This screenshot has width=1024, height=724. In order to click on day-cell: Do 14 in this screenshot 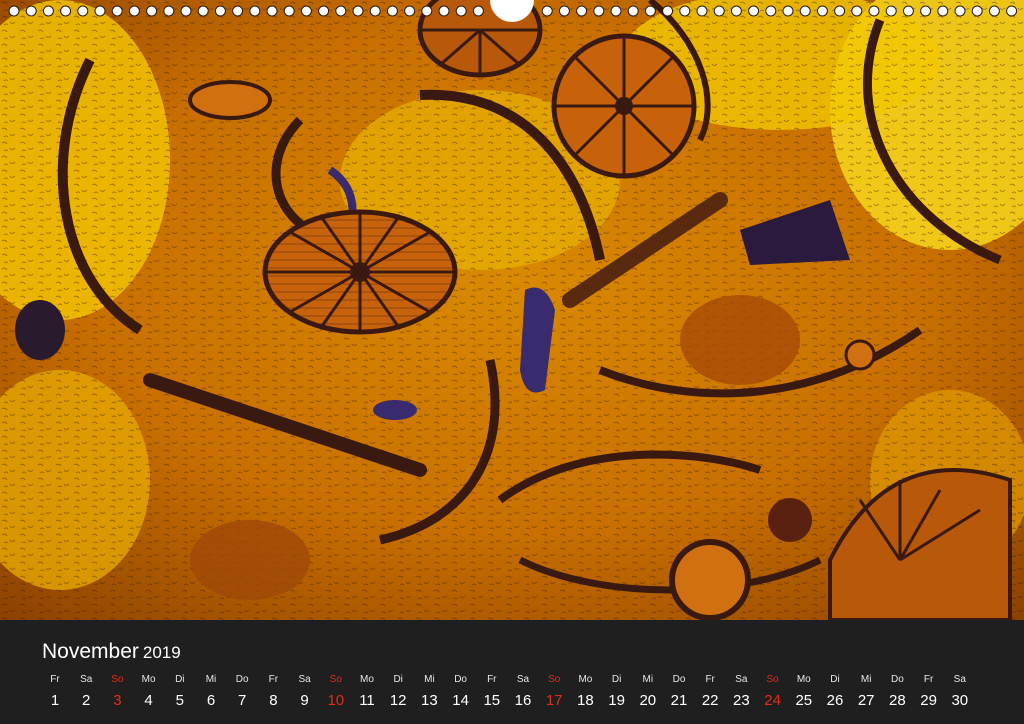, I will do `click(461, 692)`.